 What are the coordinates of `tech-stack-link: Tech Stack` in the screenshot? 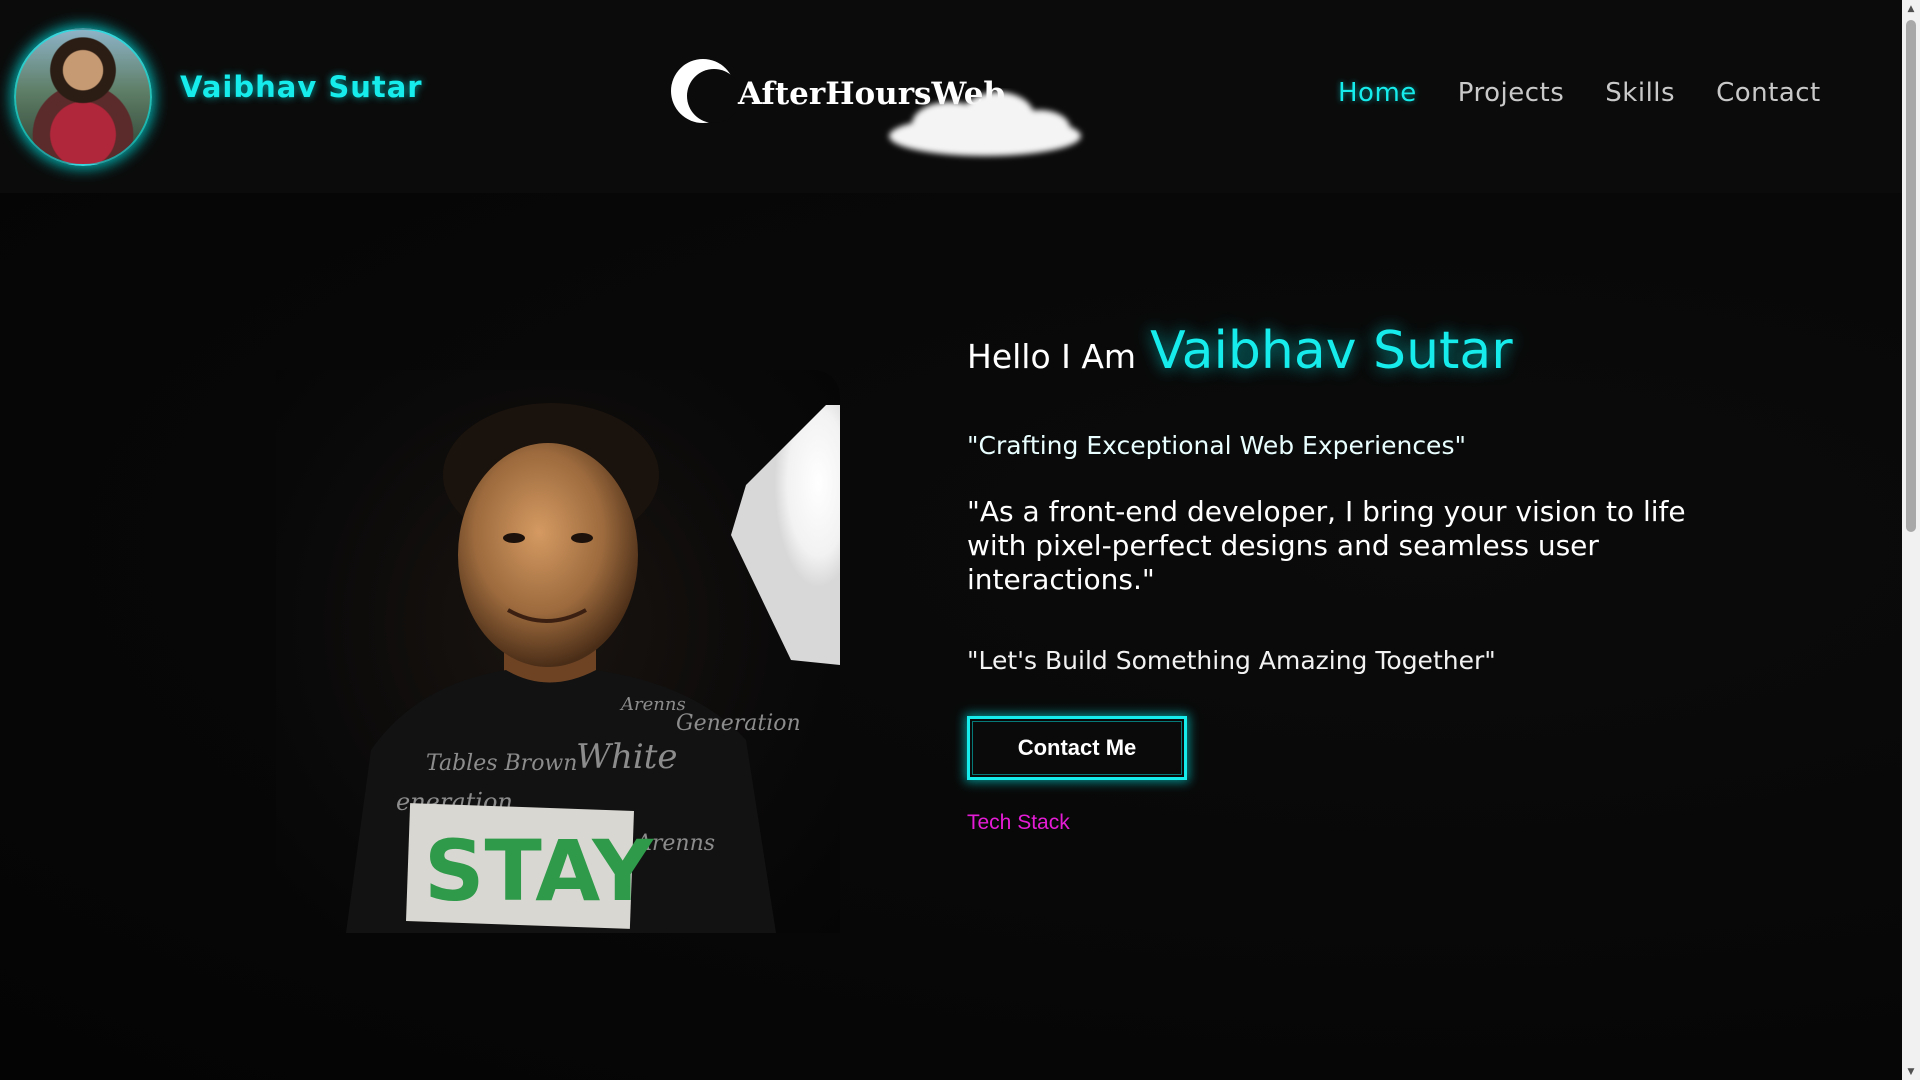 It's located at (1018, 823).